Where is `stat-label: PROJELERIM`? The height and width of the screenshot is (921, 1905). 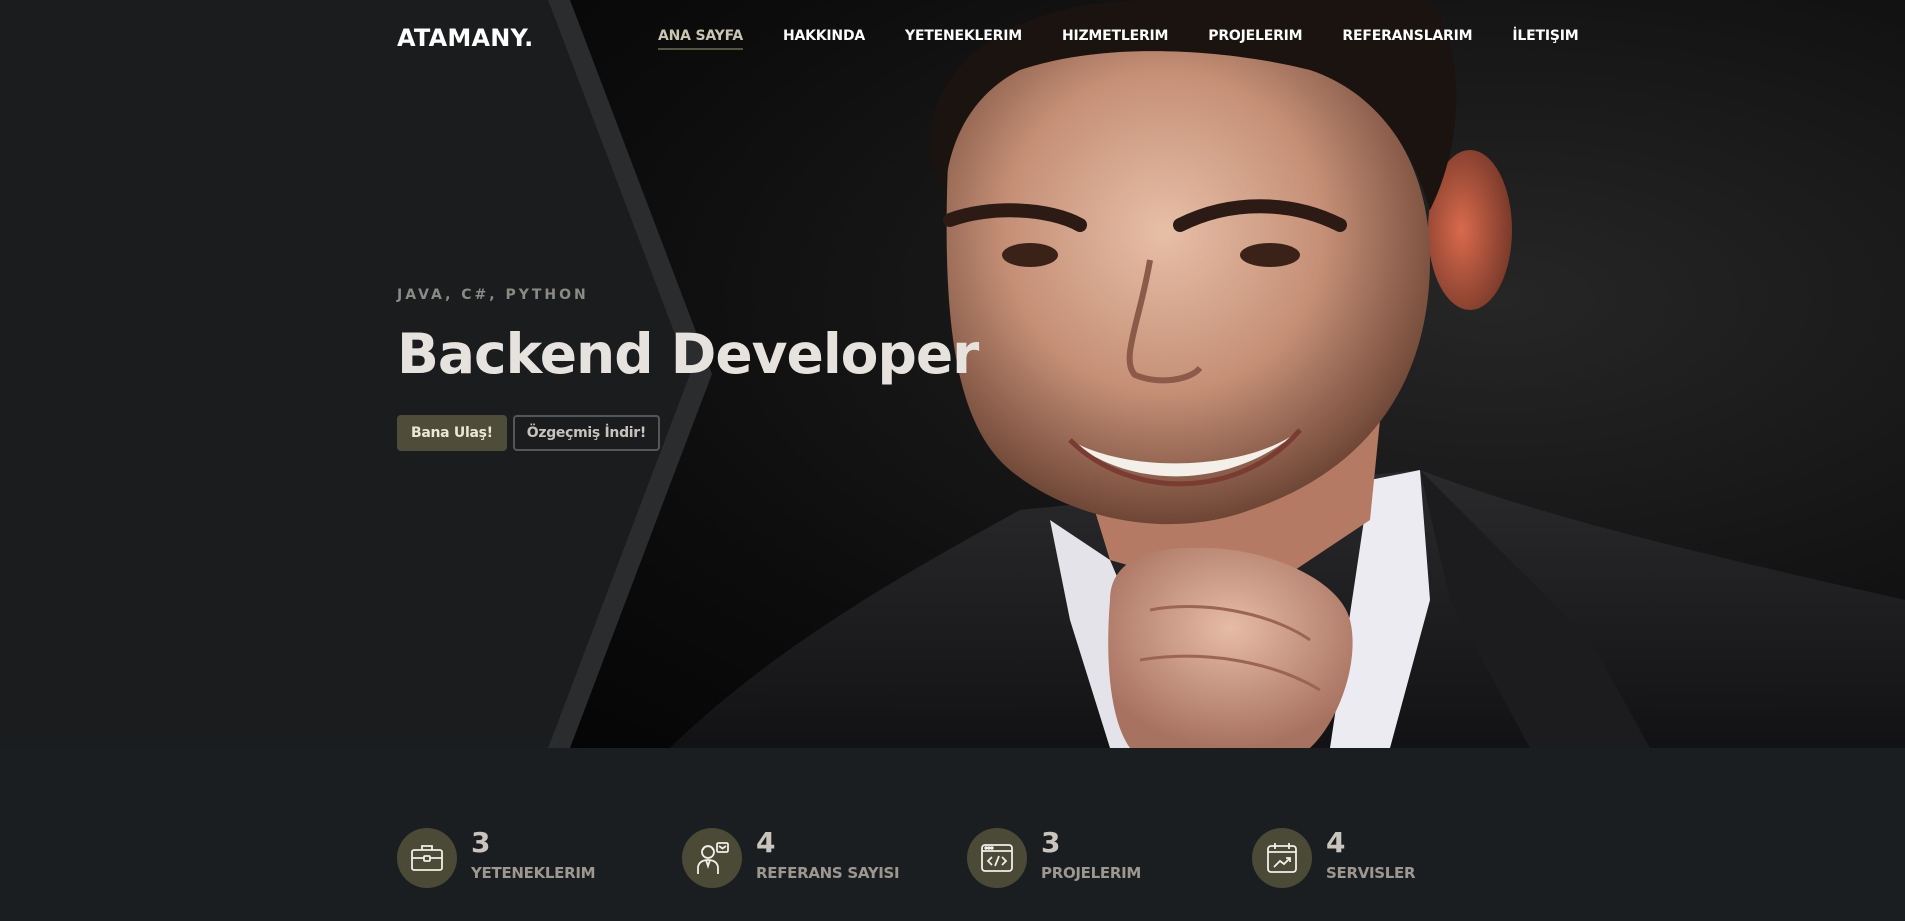
stat-label: PROJELERIM is located at coordinates (1091, 873).